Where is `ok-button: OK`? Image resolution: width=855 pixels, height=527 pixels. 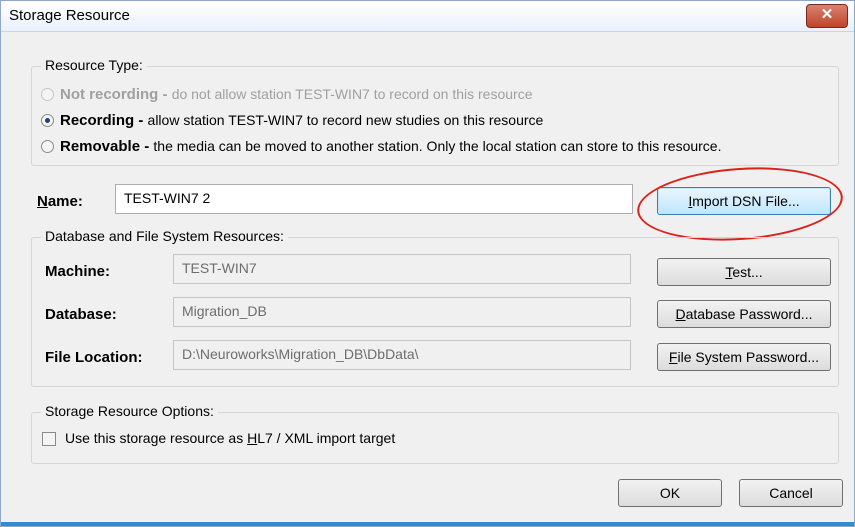
ok-button: OK is located at coordinates (670, 493).